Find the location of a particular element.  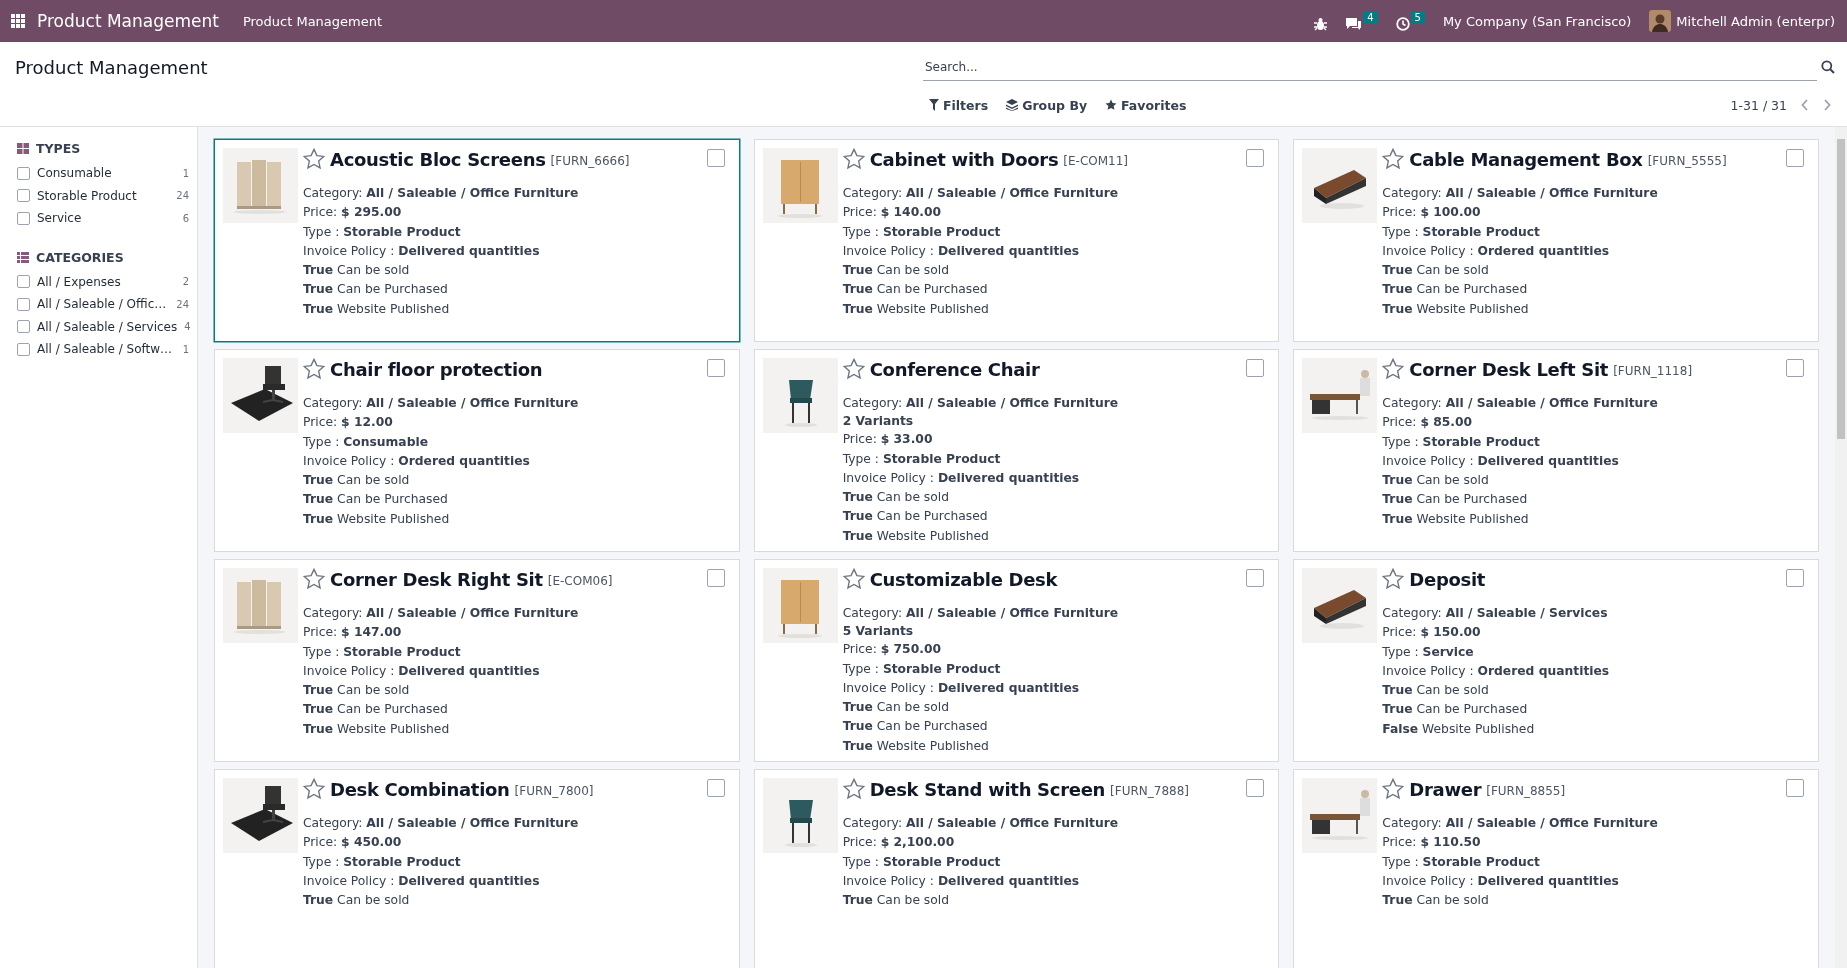

product-detail: Price: $ 150.00 is located at coordinates (1432, 633).